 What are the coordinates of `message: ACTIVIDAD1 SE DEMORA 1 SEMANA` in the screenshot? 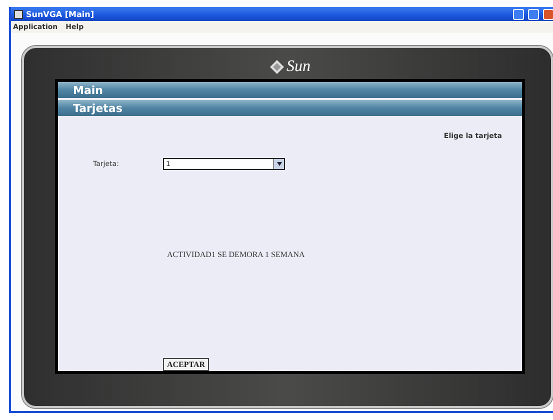 It's located at (236, 255).